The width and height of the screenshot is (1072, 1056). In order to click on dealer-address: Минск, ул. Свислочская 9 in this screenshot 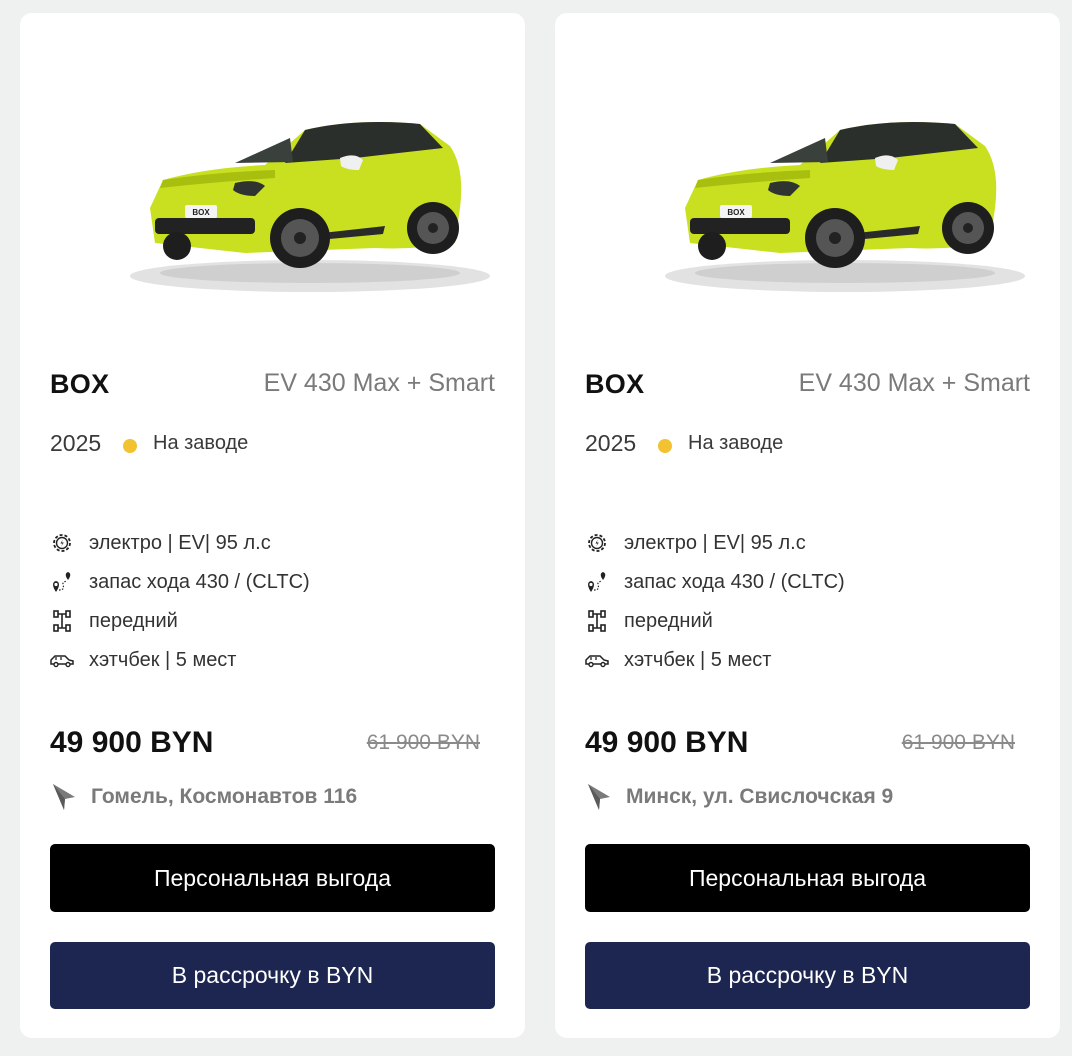, I will do `click(760, 796)`.